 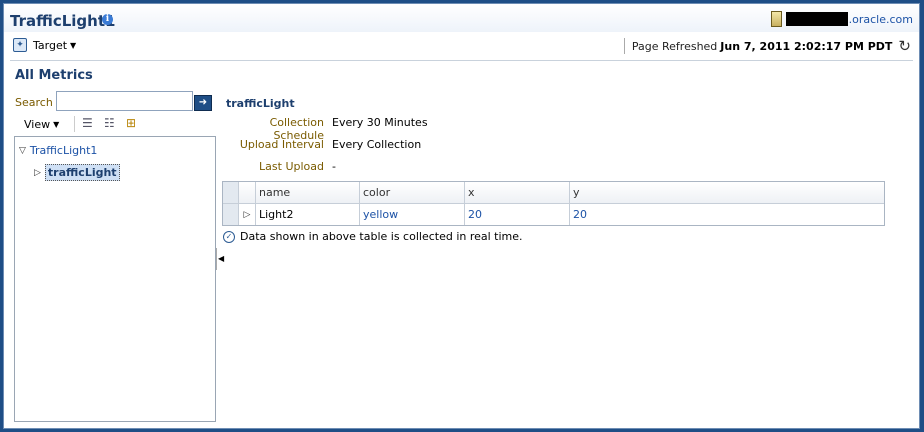 What do you see at coordinates (517, 192) in the screenshot?
I see `column-header-x: x` at bounding box center [517, 192].